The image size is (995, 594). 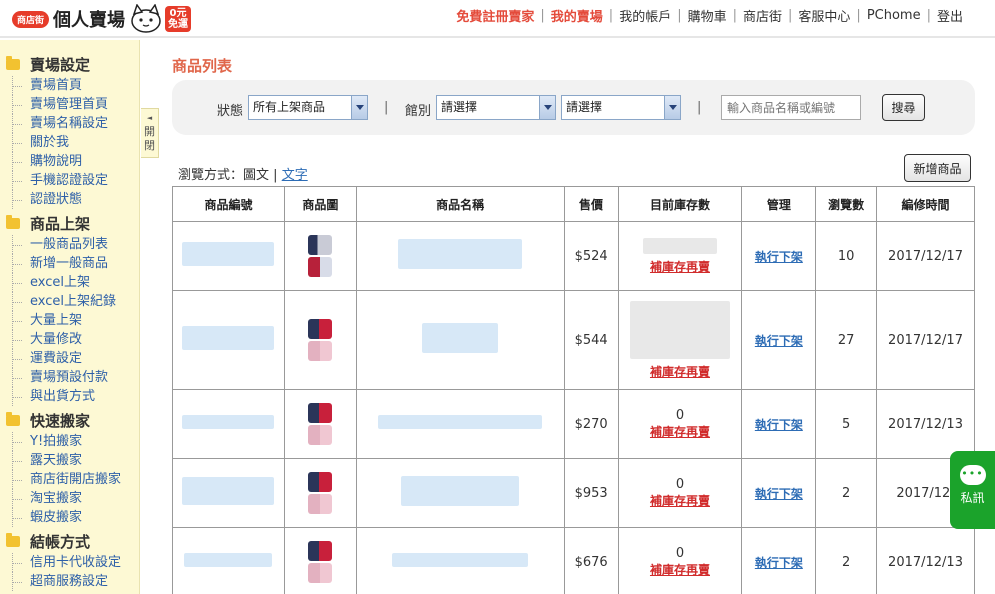 I want to click on page-title: 商品列表, so click(x=202, y=66).